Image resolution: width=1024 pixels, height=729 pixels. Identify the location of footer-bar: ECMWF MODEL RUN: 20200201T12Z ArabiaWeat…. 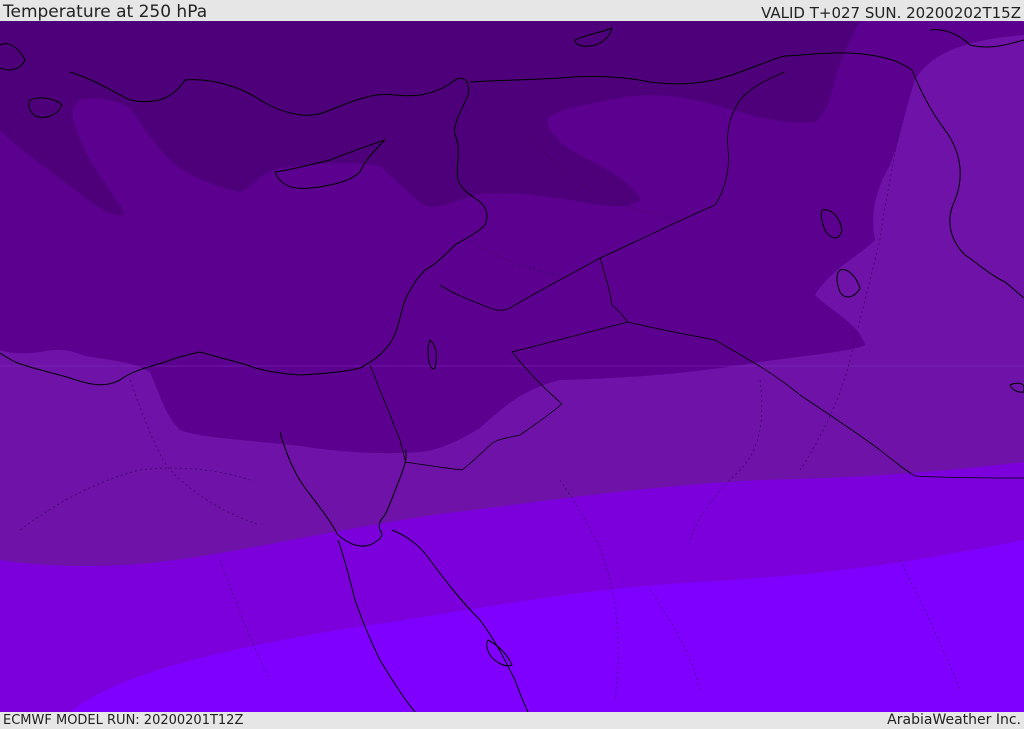
(512, 720).